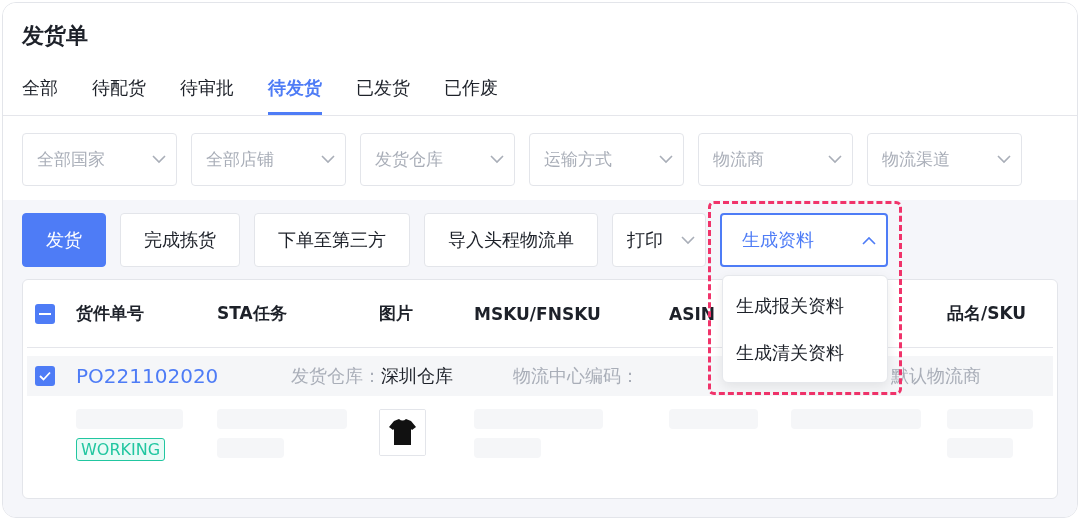  What do you see at coordinates (183, 376) in the screenshot?
I see `shipment-link: PO221102020` at bounding box center [183, 376].